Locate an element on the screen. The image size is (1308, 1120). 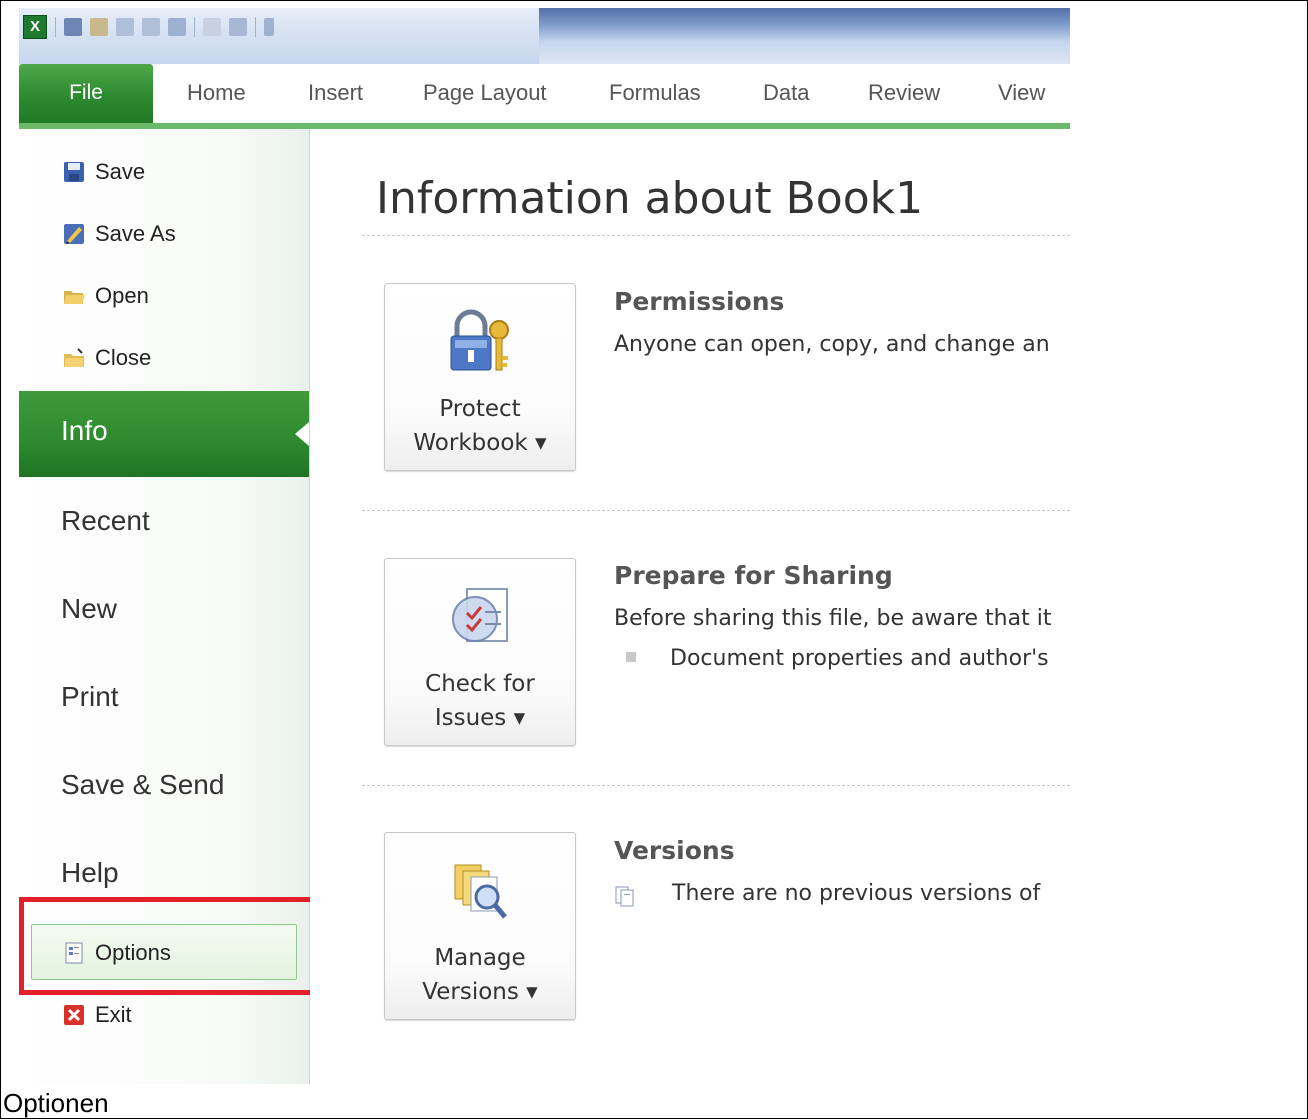
caption-row: Optionen is located at coordinates (654, 1101).